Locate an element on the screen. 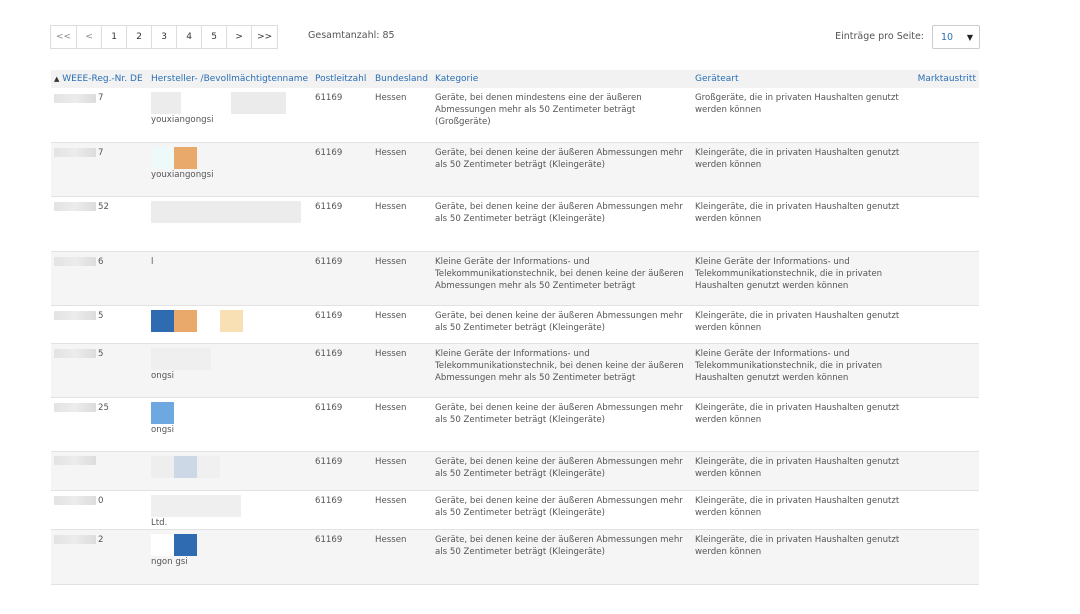  page-5-button: 5 is located at coordinates (214, 37).